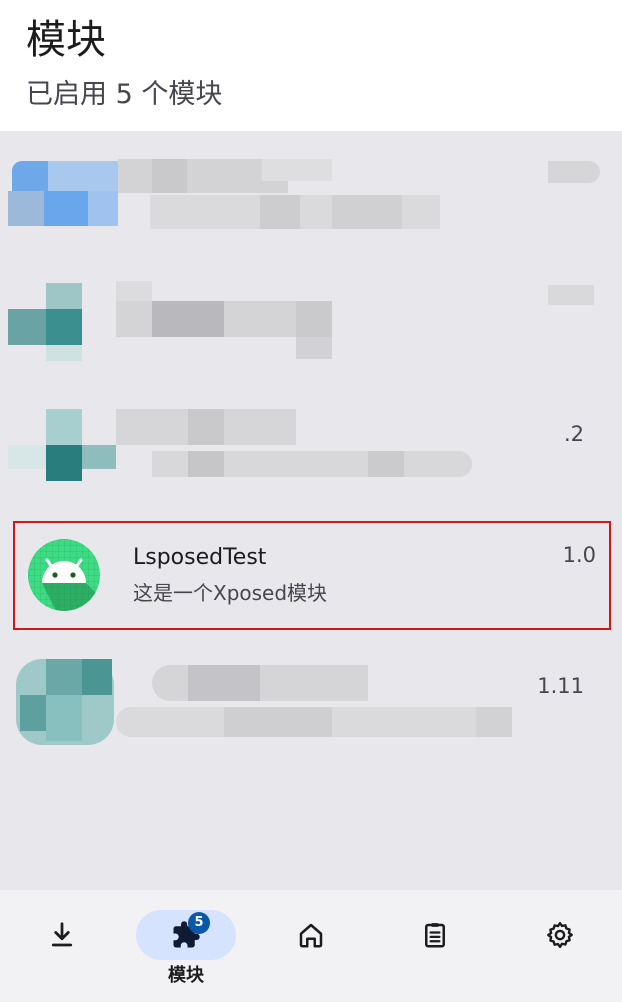 The width and height of the screenshot is (622, 1002). I want to click on home-icon, so click(311, 935).